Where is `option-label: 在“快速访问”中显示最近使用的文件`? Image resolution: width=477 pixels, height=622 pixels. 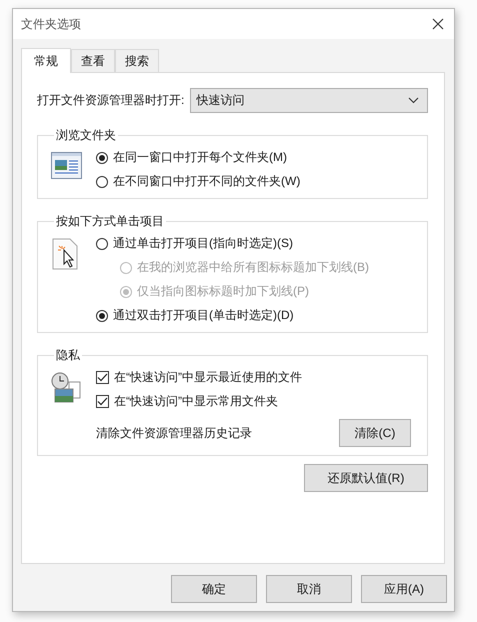
option-label: 在“快速访问”中显示最近使用的文件 is located at coordinates (208, 377).